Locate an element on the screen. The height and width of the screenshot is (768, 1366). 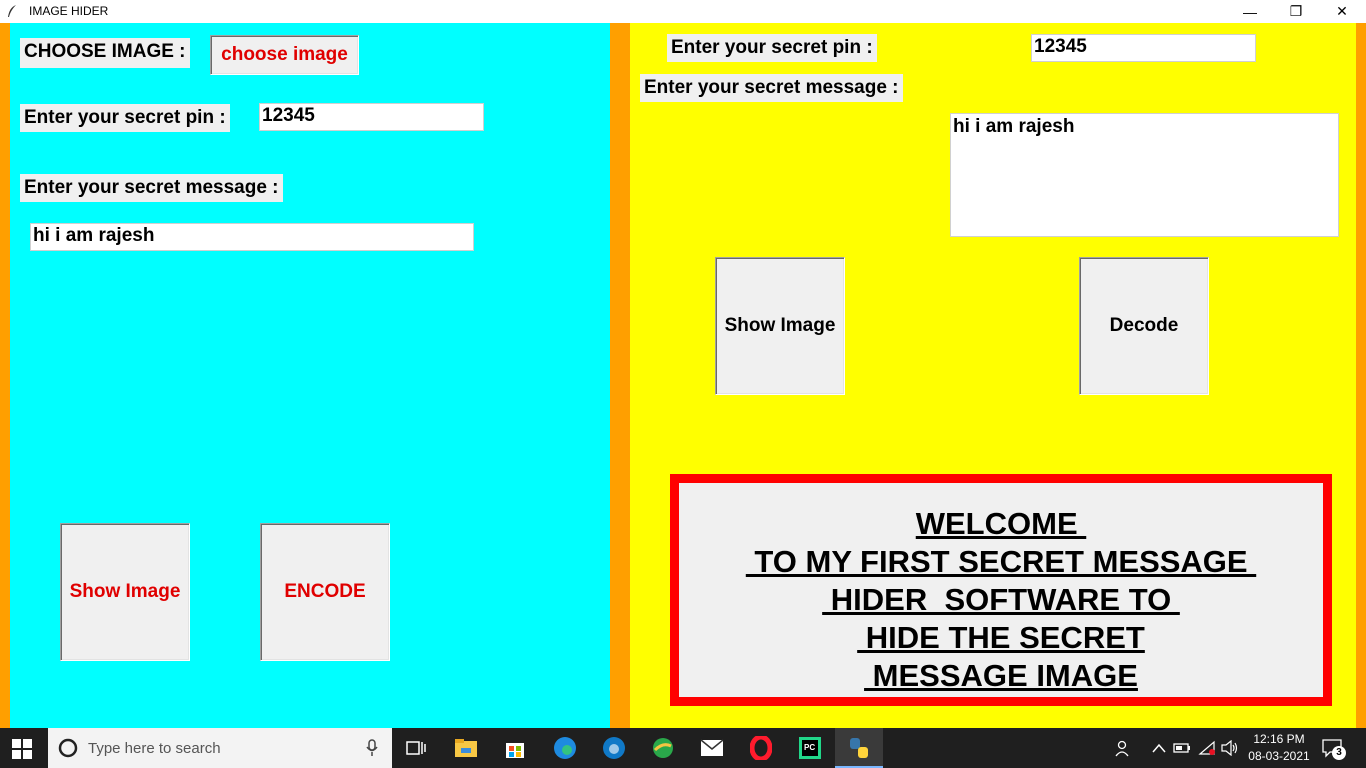
taskbar-search-box: Type here to search is located at coordinates (220, 748).